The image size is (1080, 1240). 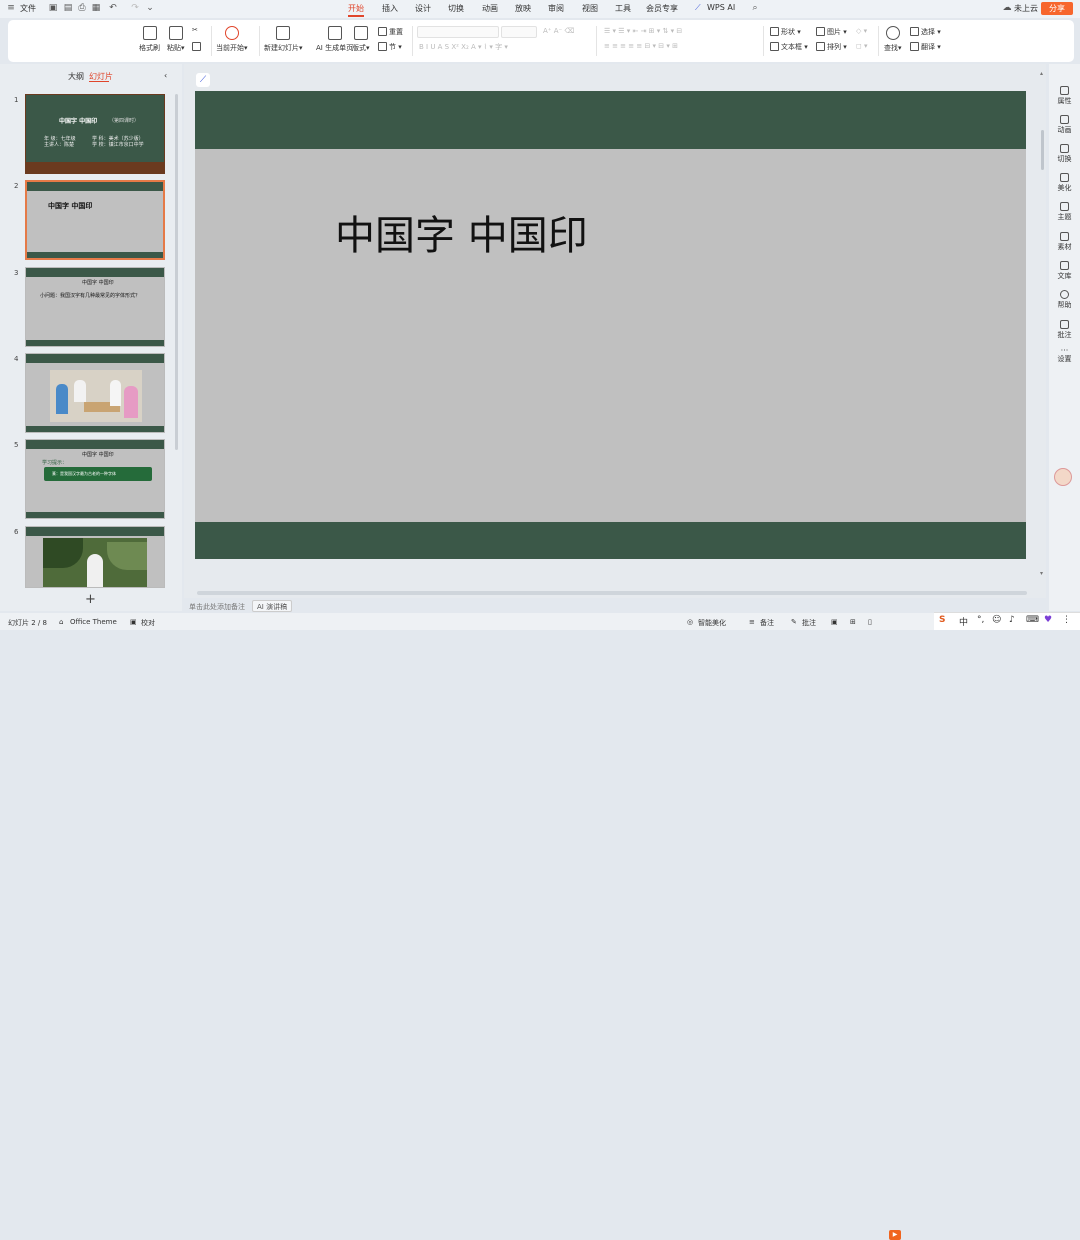 What do you see at coordinates (721, 7) in the screenshot?
I see `tab-wps-ai: WPS AI` at bounding box center [721, 7].